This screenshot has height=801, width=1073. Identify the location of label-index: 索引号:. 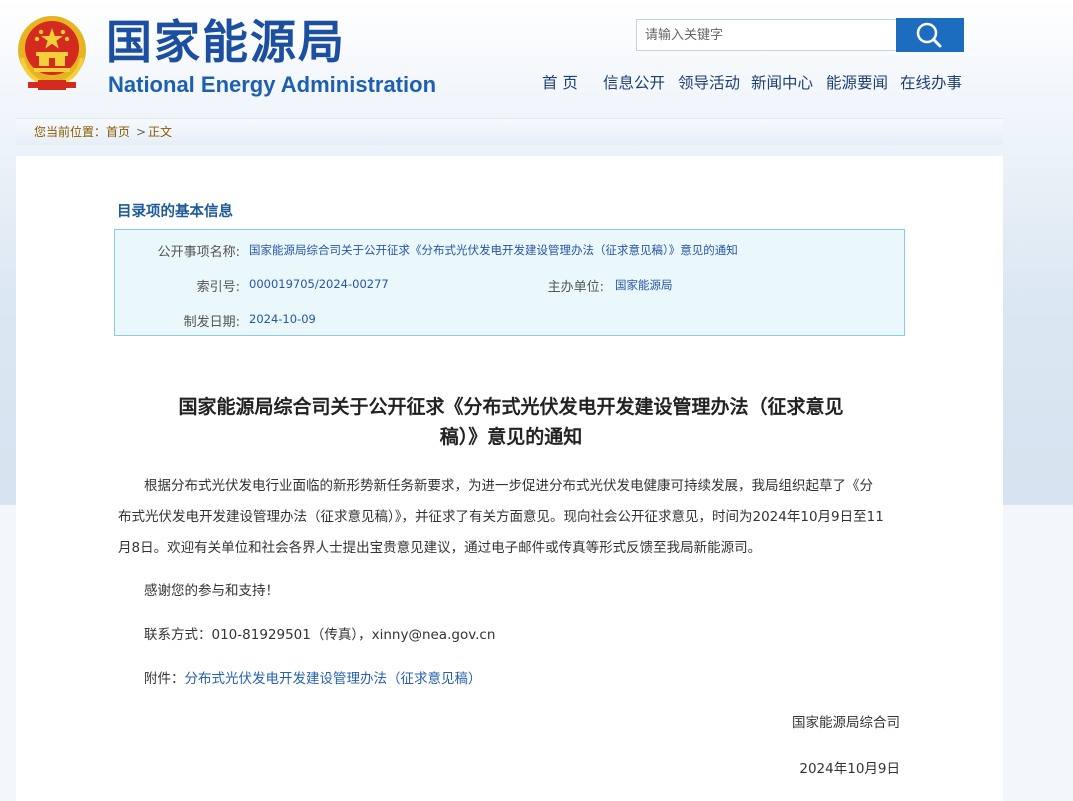
(218, 287).